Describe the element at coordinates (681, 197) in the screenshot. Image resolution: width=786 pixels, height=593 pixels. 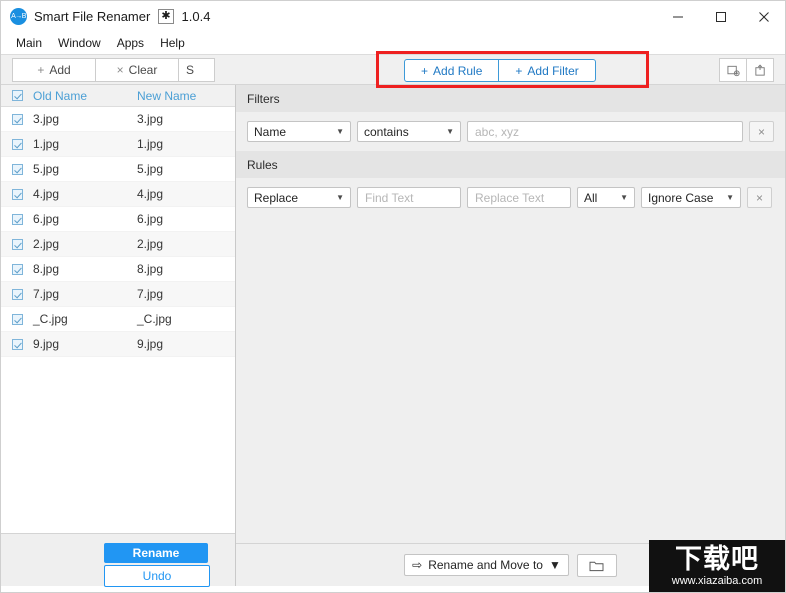
I see `rule-case-value: Ignore Case` at that location.